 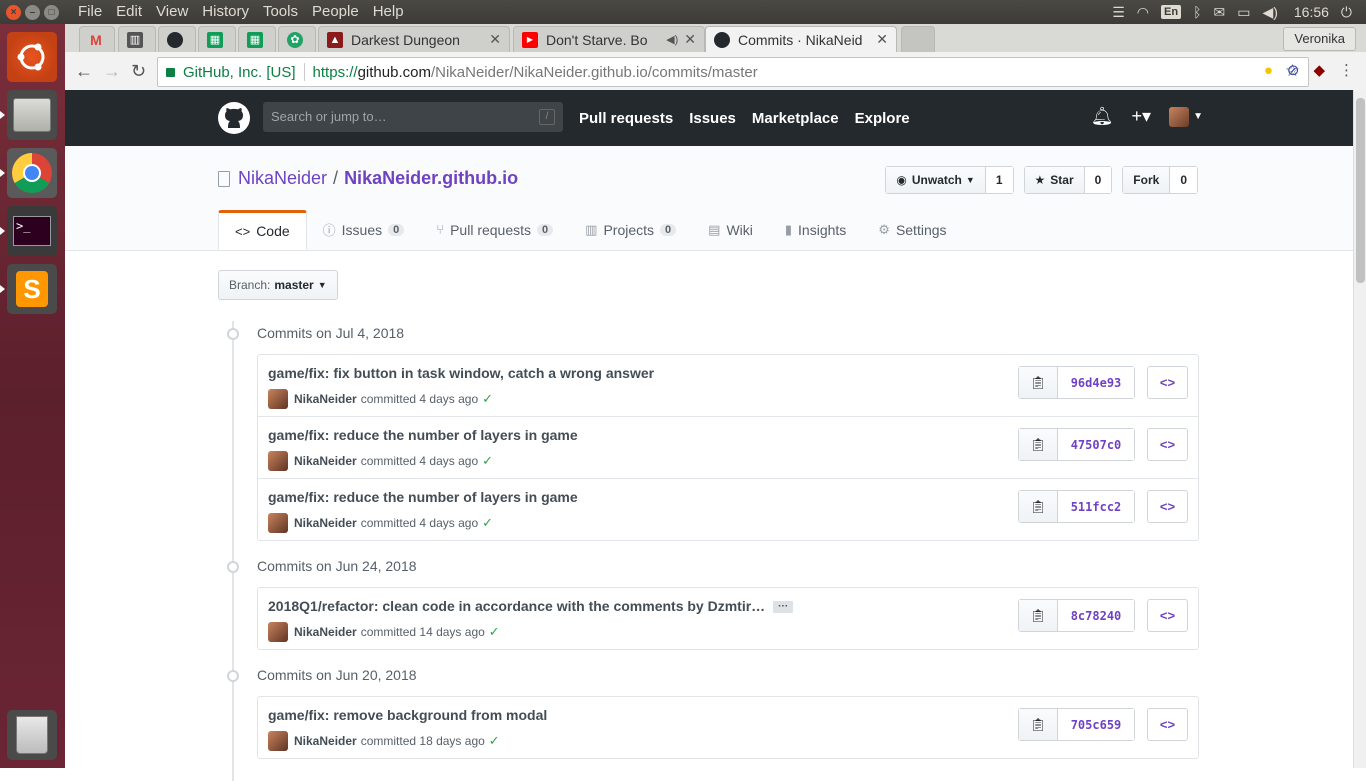 I want to click on reload-icon: ↻, so click(x=138, y=71).